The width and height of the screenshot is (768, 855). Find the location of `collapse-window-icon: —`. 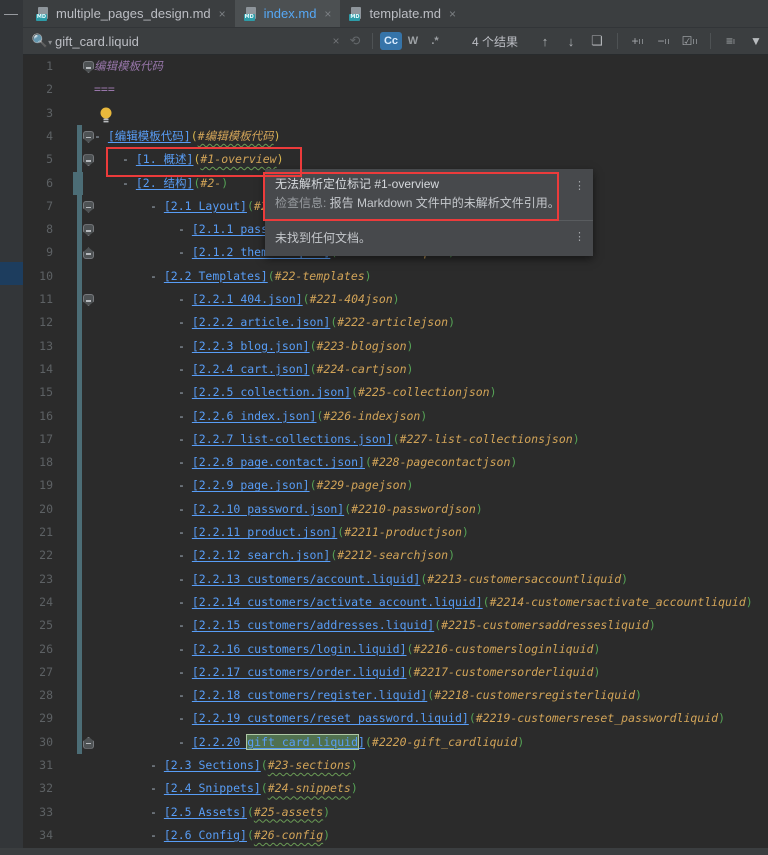

collapse-window-icon: — is located at coordinates (11, 13).